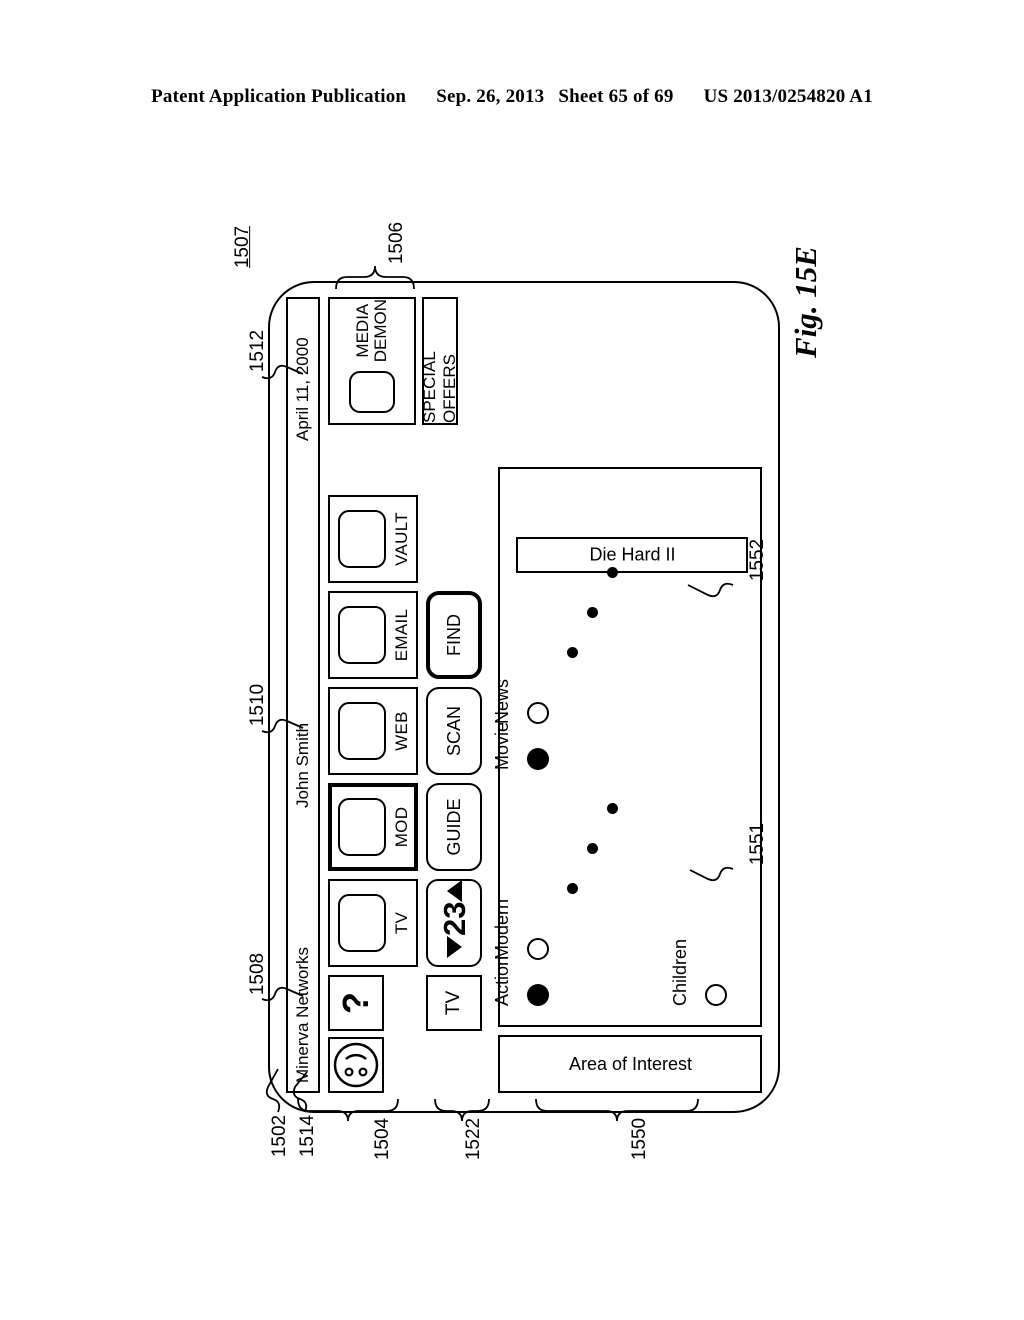 This screenshot has width=1024, height=1320. Describe the element at coordinates (788, 96) in the screenshot. I see `header-patent-number: US 2013/0254820 A1` at that location.